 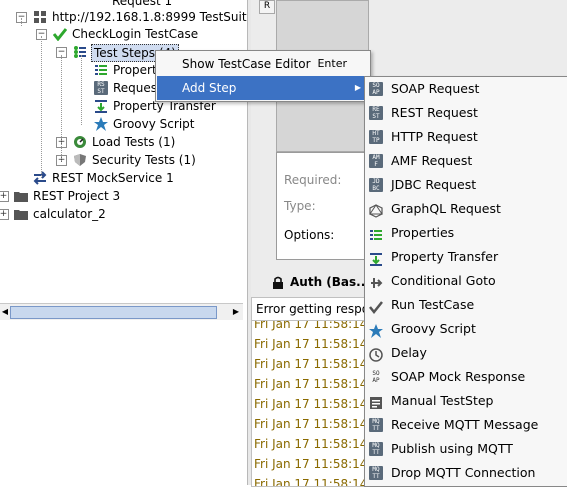 I want to click on submenu-arrow-icon: ▶, so click(x=357, y=87).